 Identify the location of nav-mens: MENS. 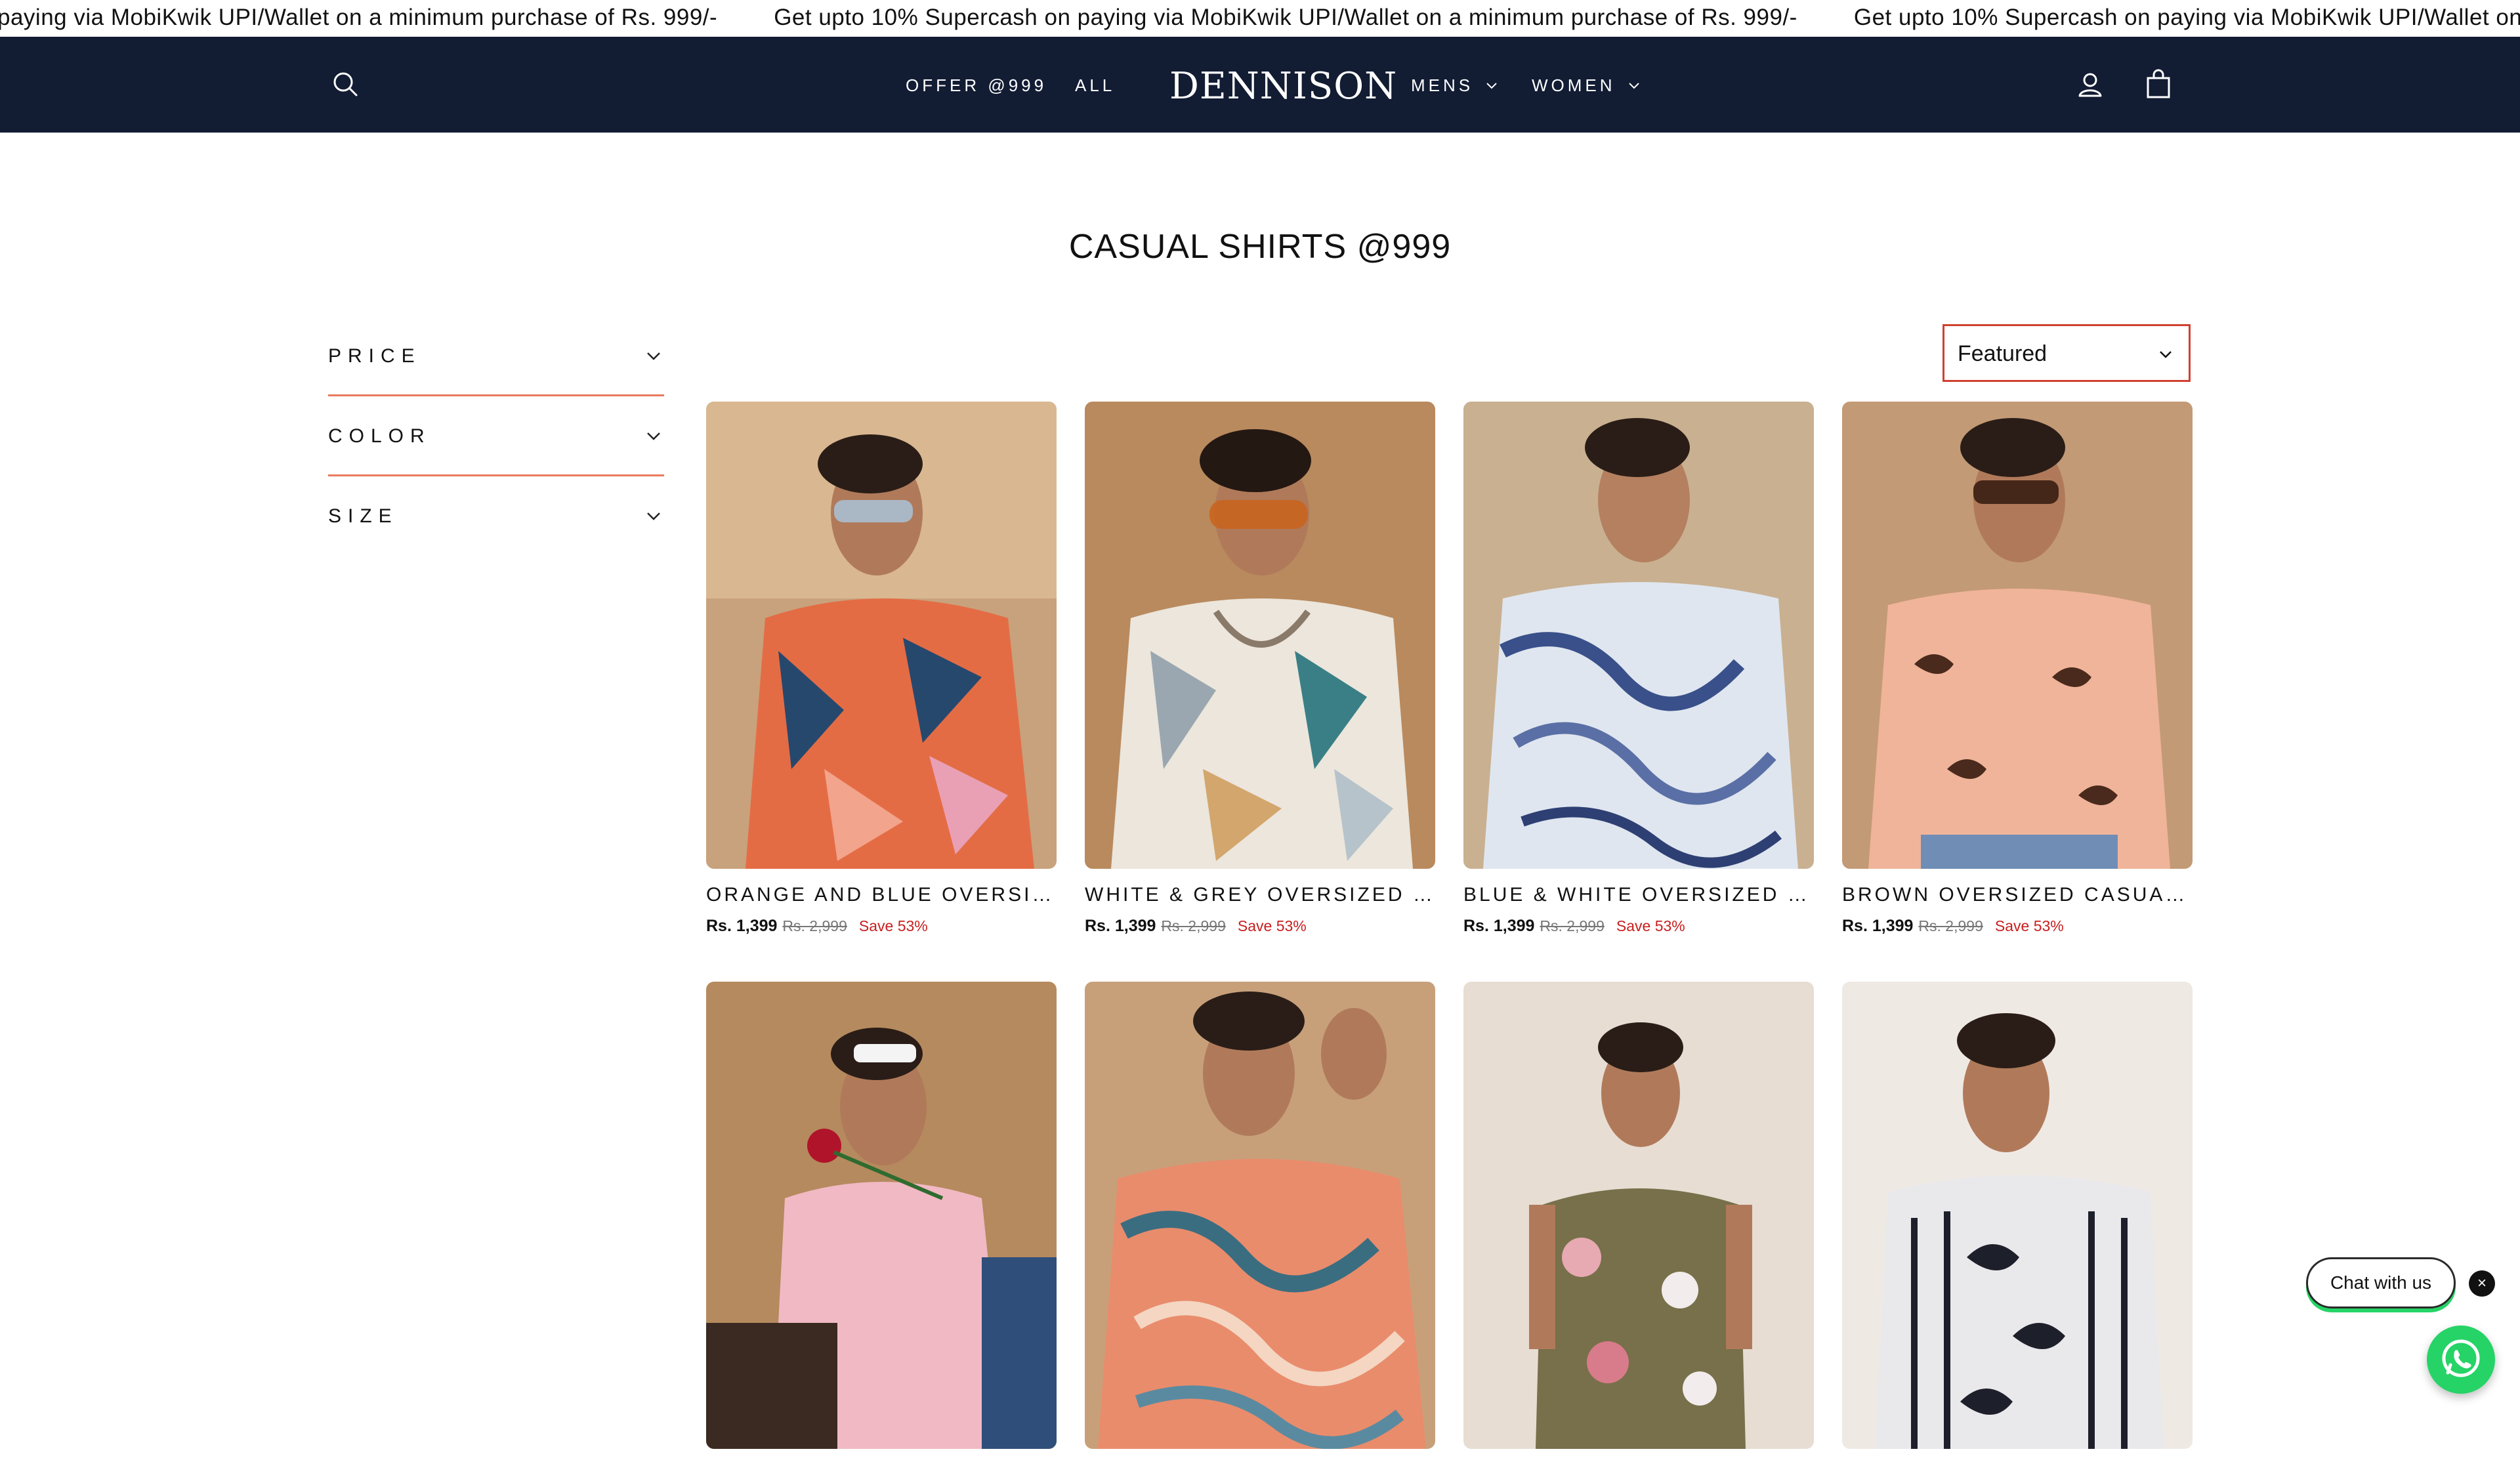
(1455, 85).